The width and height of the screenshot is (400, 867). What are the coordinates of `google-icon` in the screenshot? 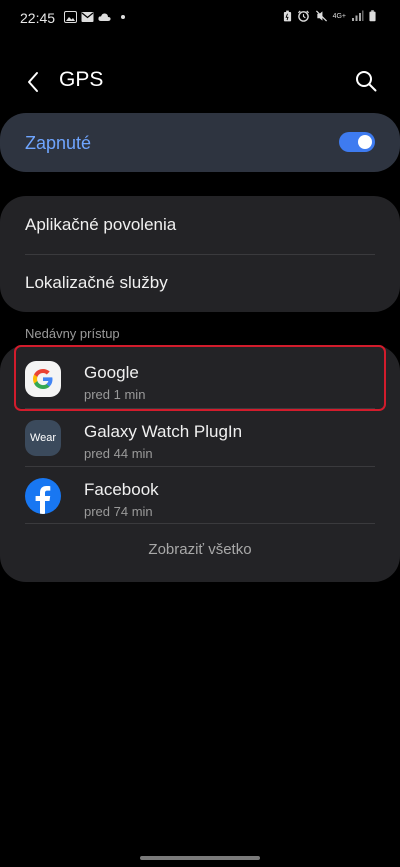 It's located at (43, 379).